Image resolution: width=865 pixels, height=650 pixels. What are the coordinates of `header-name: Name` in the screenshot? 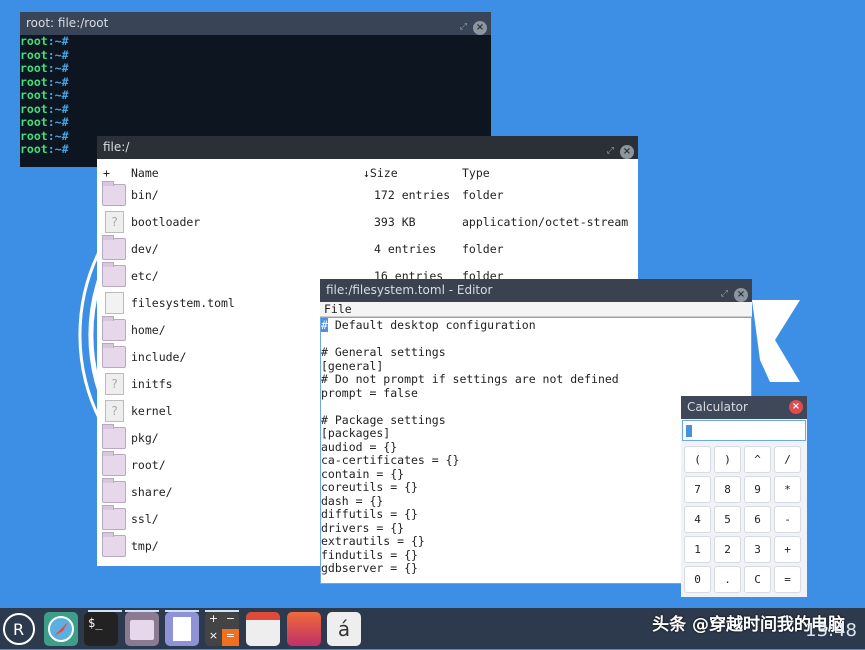 It's located at (145, 173).